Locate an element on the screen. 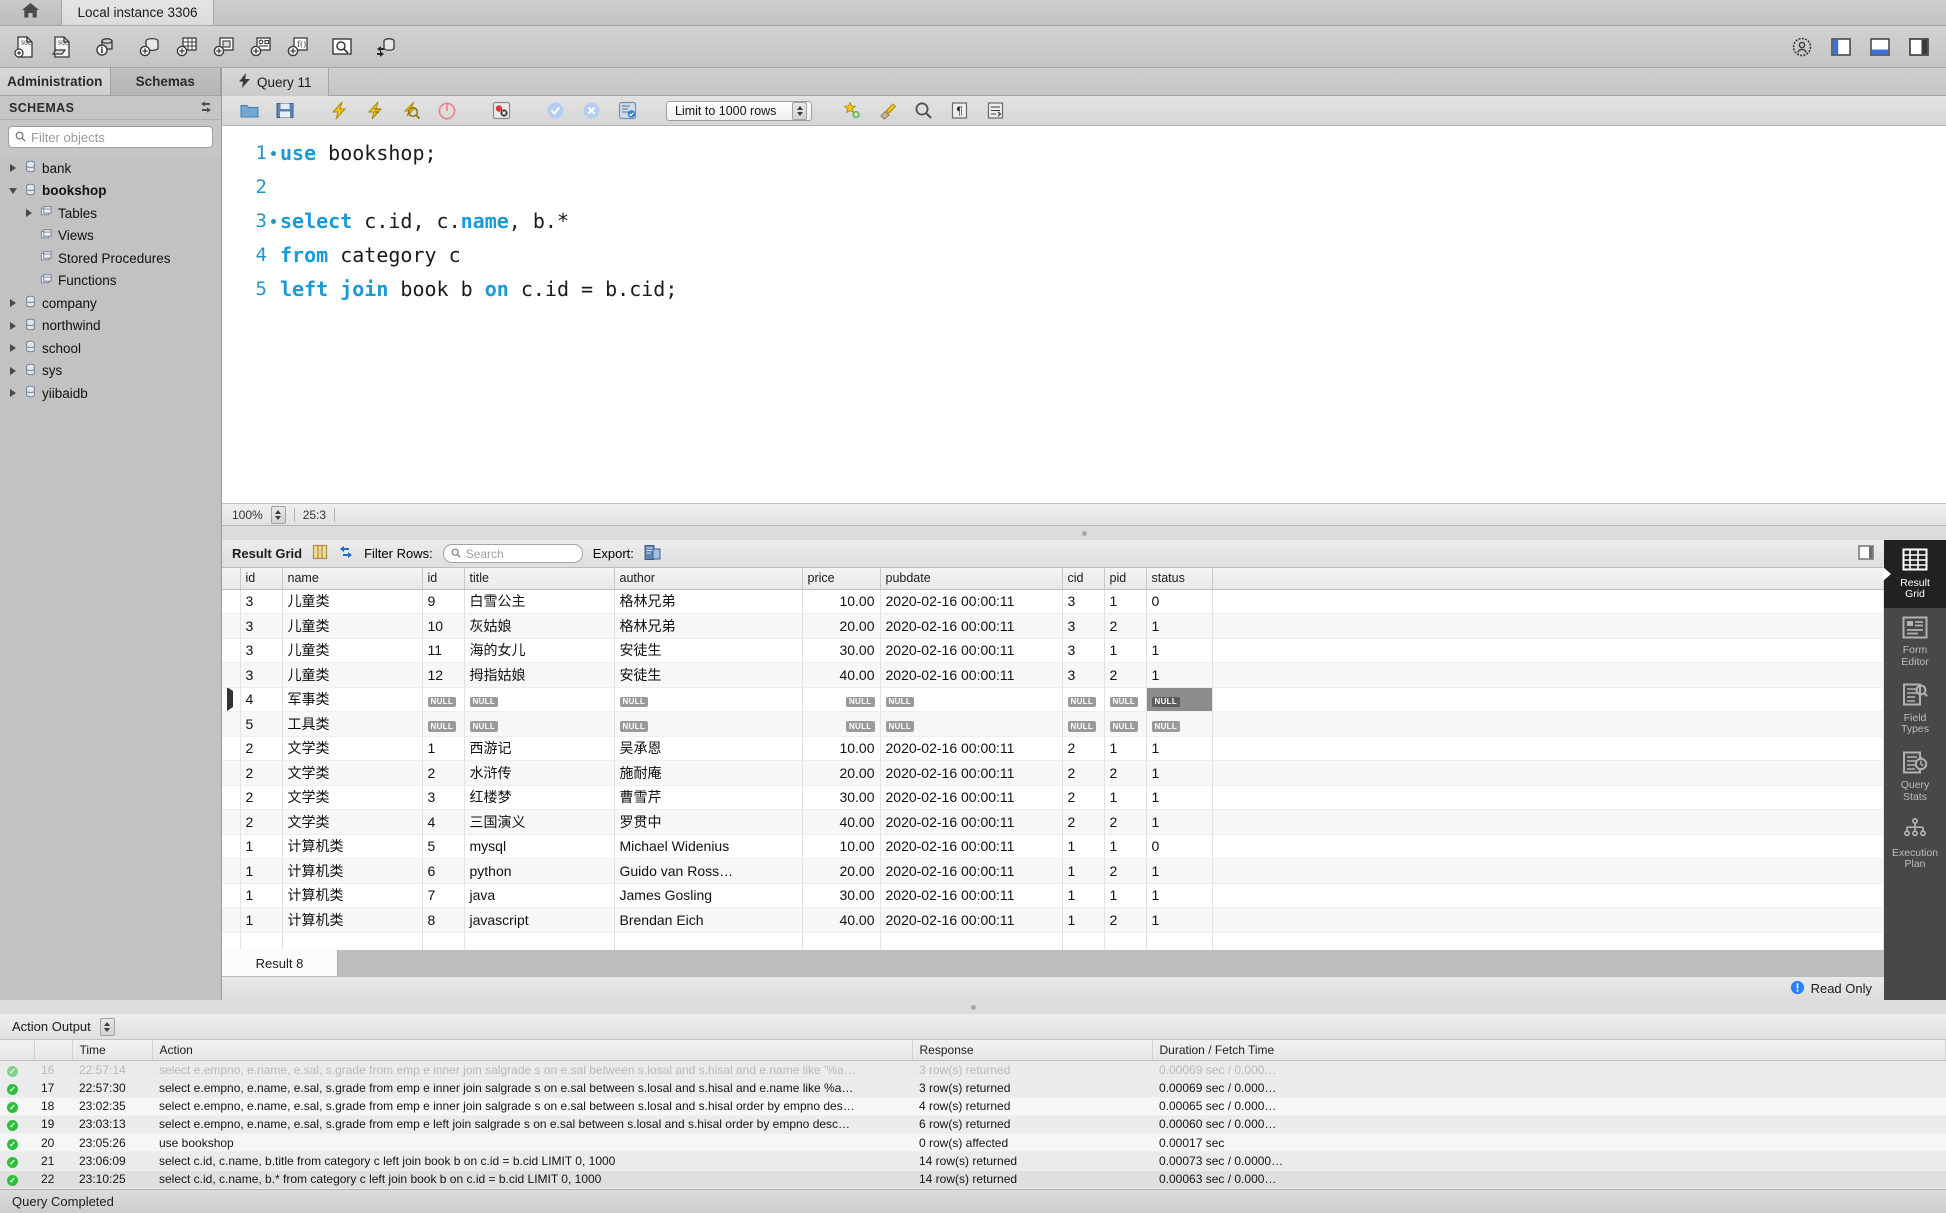 The width and height of the screenshot is (1946, 1213). execute-icon is located at coordinates (339, 111).